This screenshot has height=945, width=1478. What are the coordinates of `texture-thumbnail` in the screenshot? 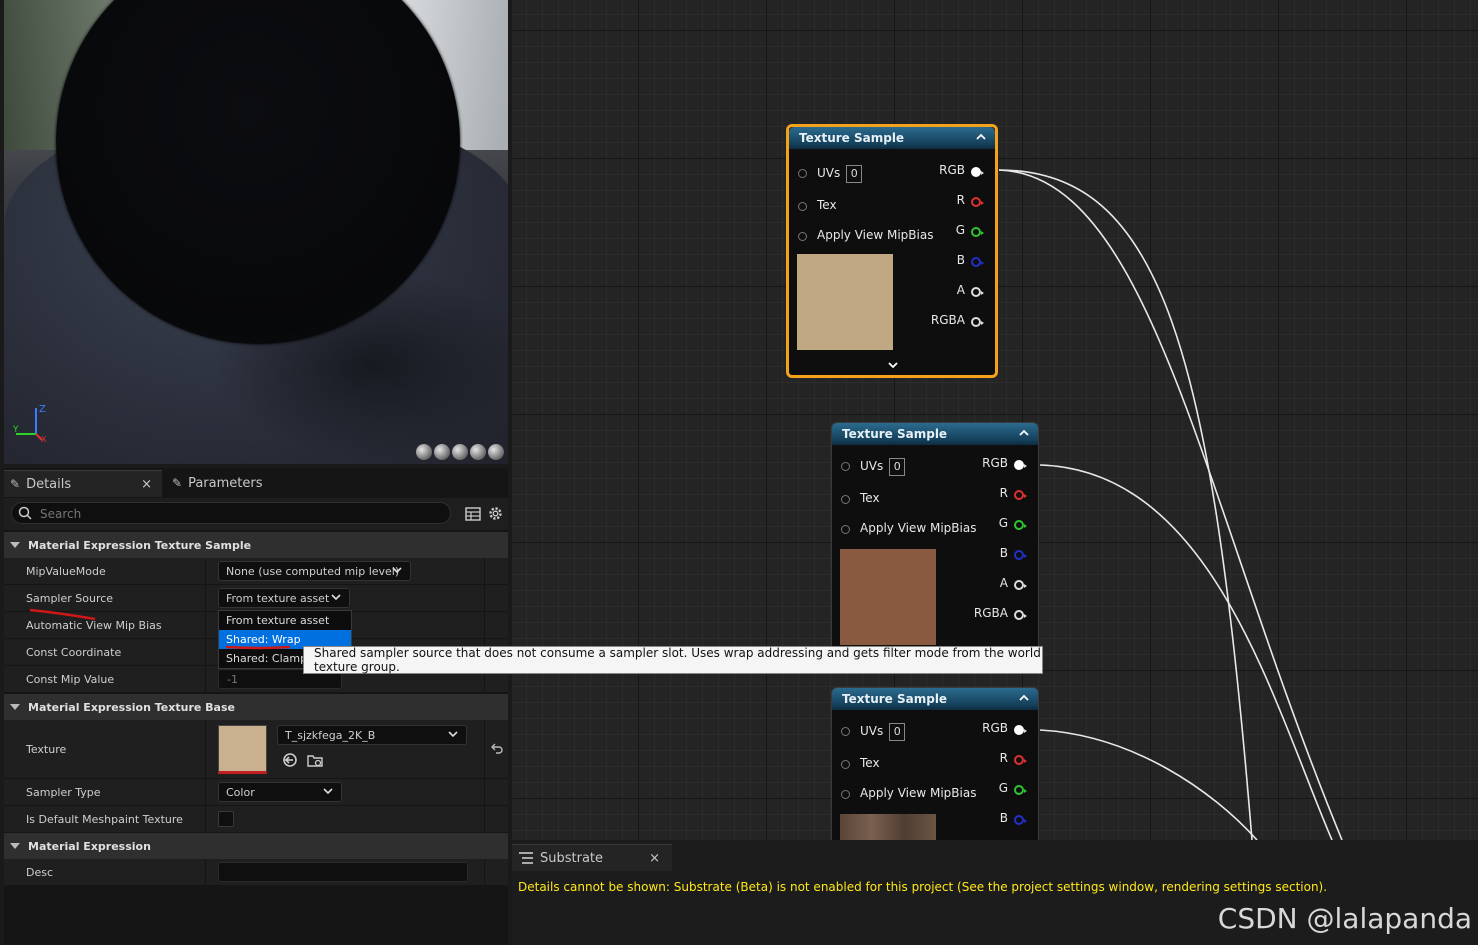 It's located at (242, 749).